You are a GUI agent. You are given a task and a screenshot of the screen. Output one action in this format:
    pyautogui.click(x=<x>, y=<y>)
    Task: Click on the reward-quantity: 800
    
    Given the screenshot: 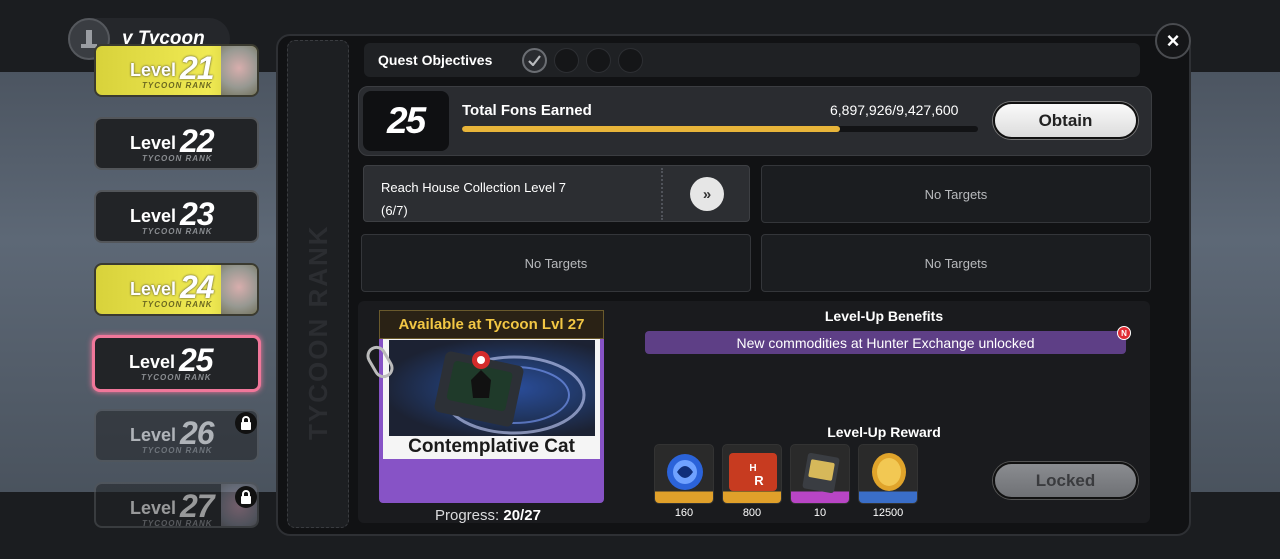 What is the action you would take?
    pyautogui.click(x=752, y=513)
    